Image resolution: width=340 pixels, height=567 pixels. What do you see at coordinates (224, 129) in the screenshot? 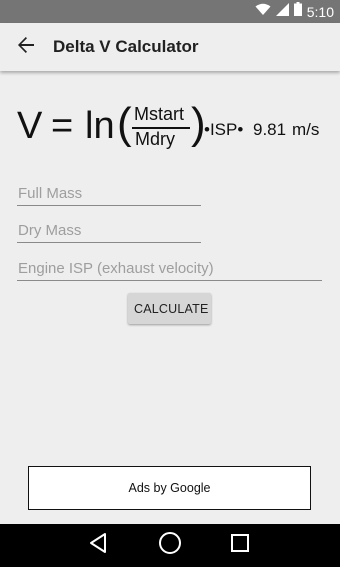
I see `formula-isp: •ISP•` at bounding box center [224, 129].